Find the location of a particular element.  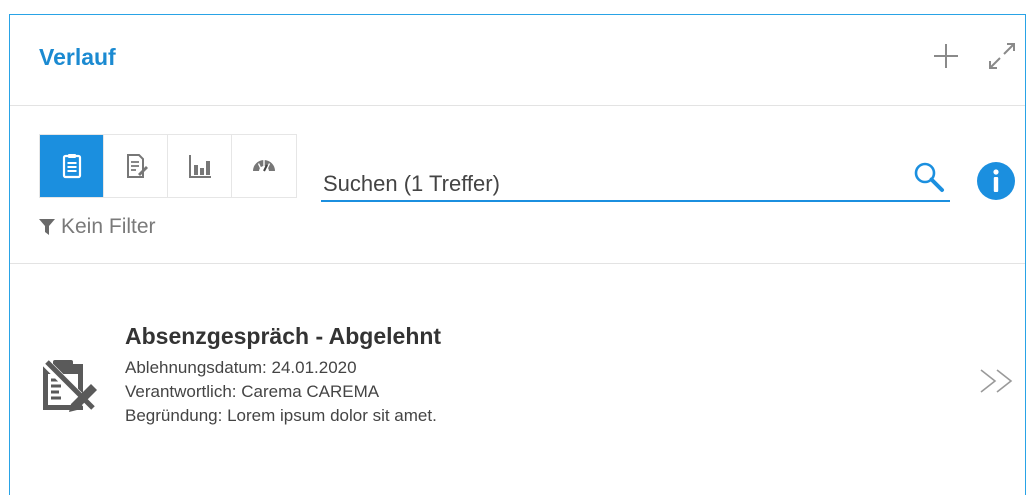

view-document-button is located at coordinates (136, 166).